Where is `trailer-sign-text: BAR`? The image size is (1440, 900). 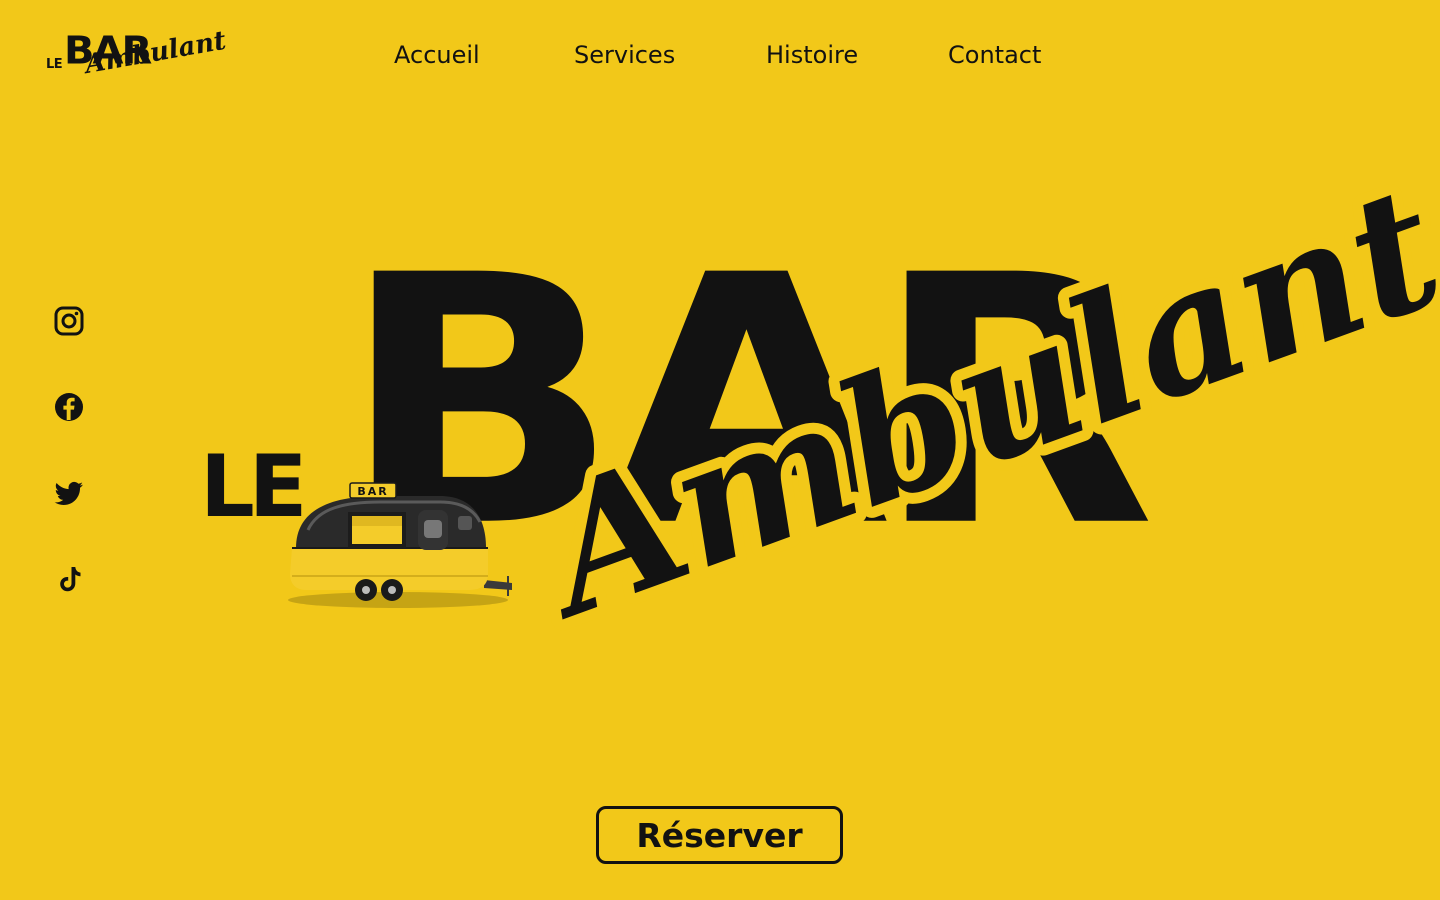 trailer-sign-text: BAR is located at coordinates (372, 491).